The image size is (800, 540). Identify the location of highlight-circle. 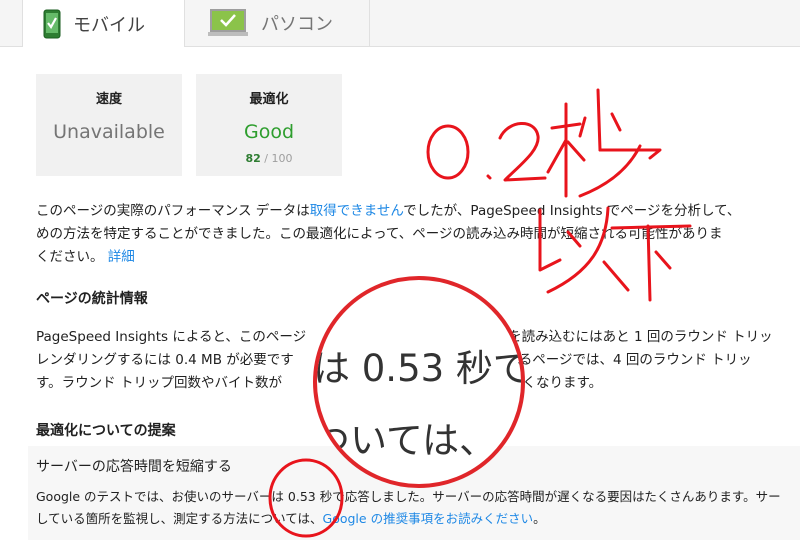
(306, 498).